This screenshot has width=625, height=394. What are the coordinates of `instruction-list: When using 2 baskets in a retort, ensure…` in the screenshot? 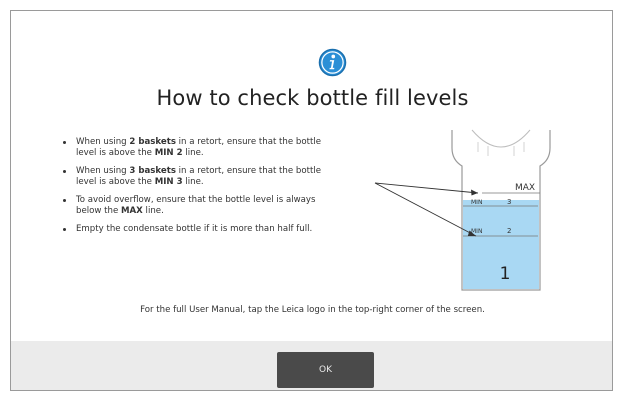 It's located at (197, 189).